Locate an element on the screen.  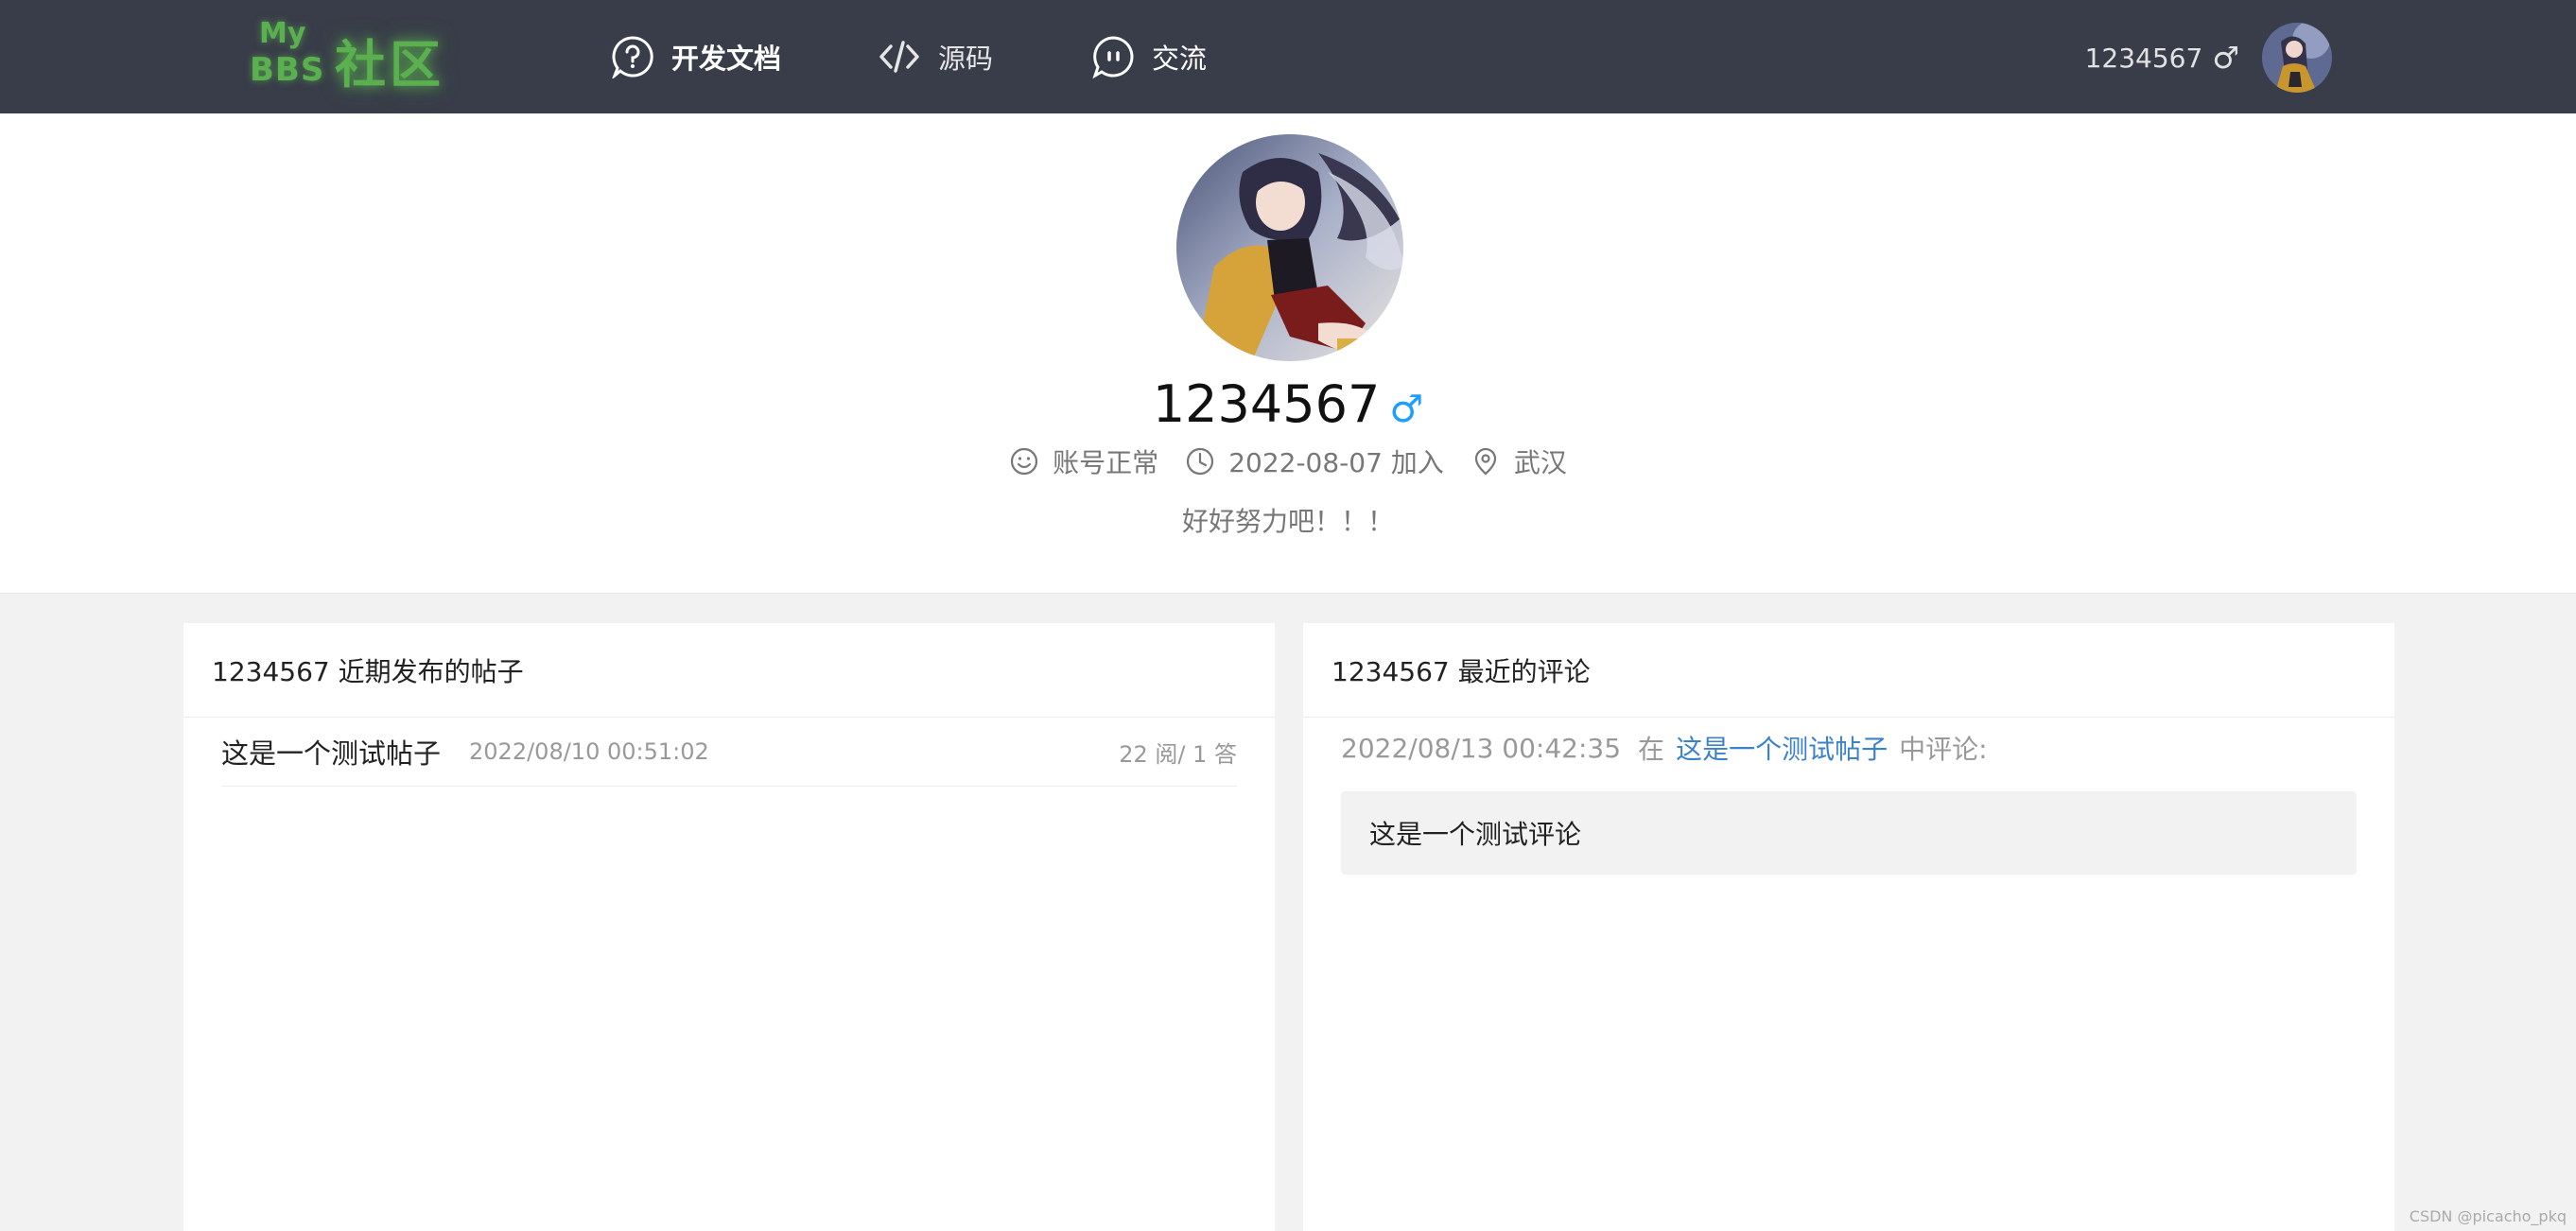
user-menu: 1234567 ♂ is located at coordinates (2208, 58).